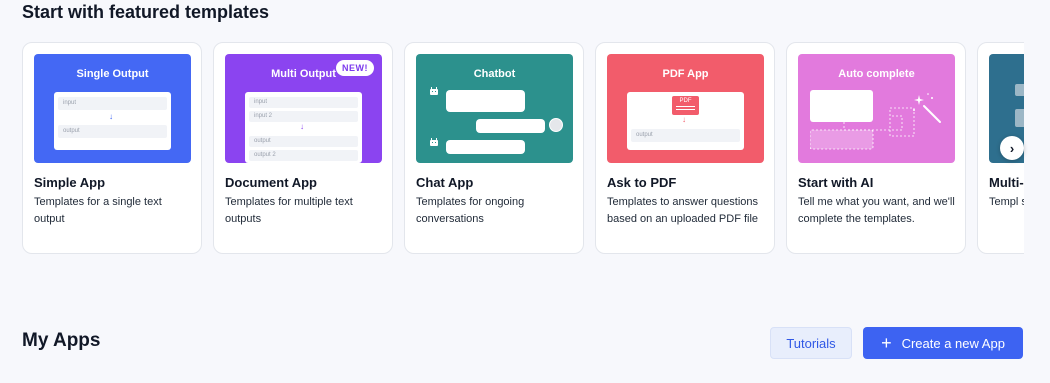  Describe the element at coordinates (685, 101) in the screenshot. I see `pdf-label: PDF` at that location.